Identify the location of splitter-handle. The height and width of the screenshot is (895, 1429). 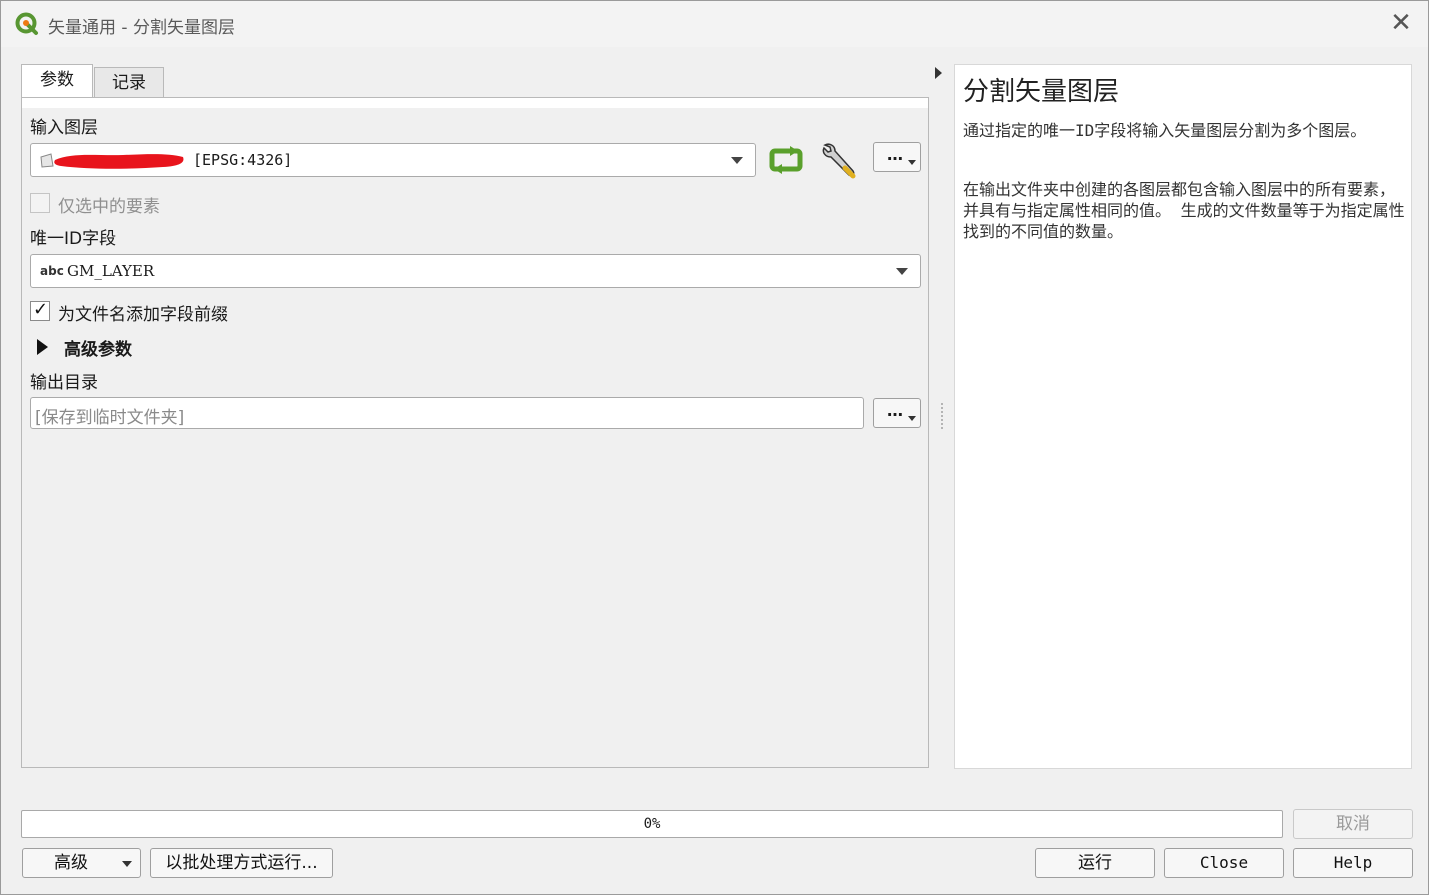
(942, 416).